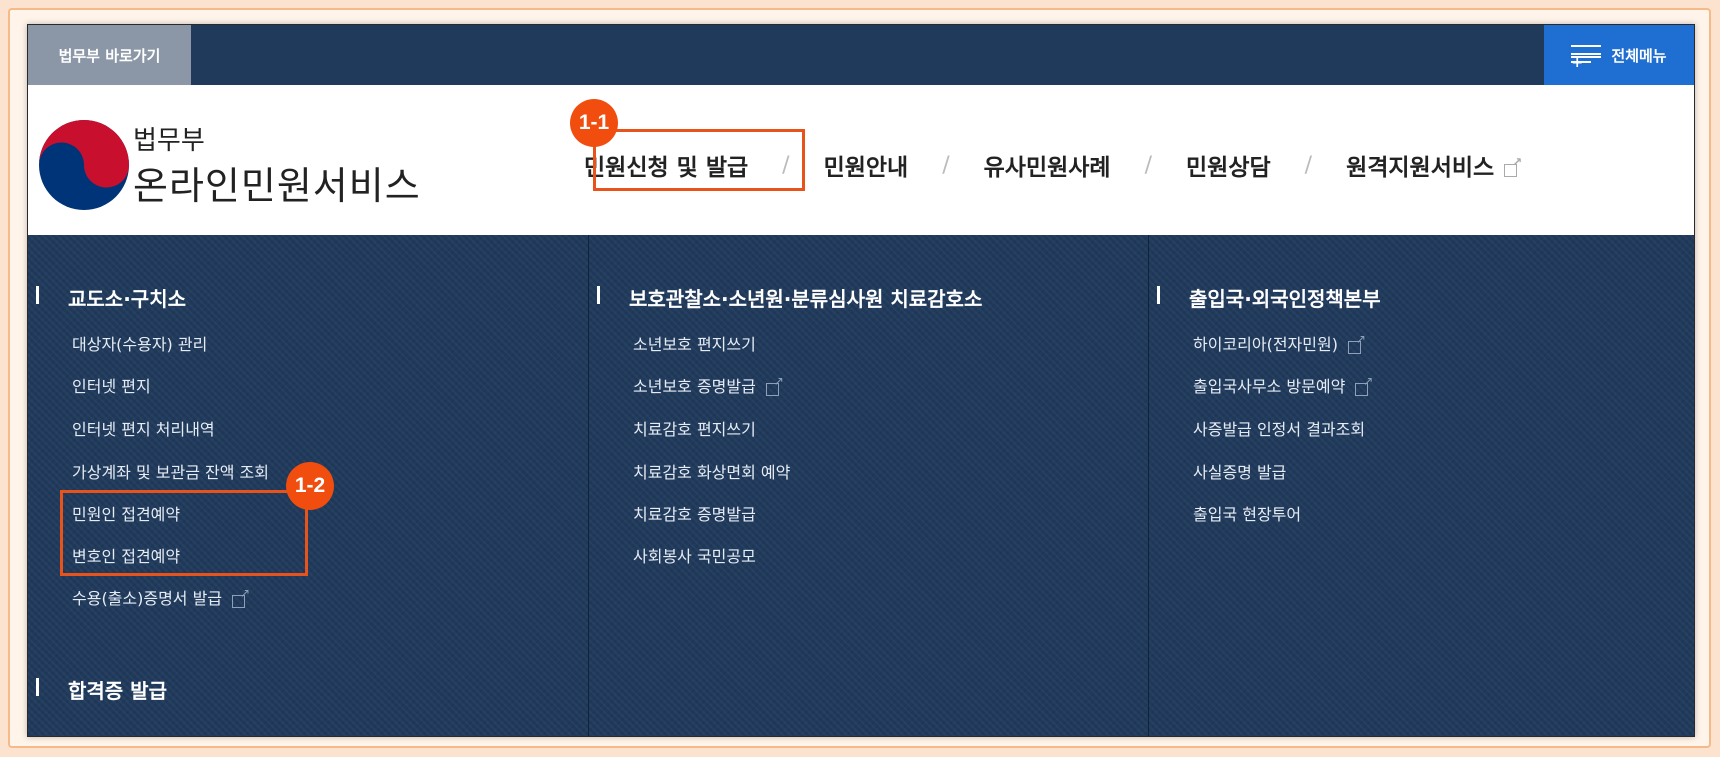 The width and height of the screenshot is (1720, 757). What do you see at coordinates (101, 689) in the screenshot?
I see `column-heading: 합격증 발급` at bounding box center [101, 689].